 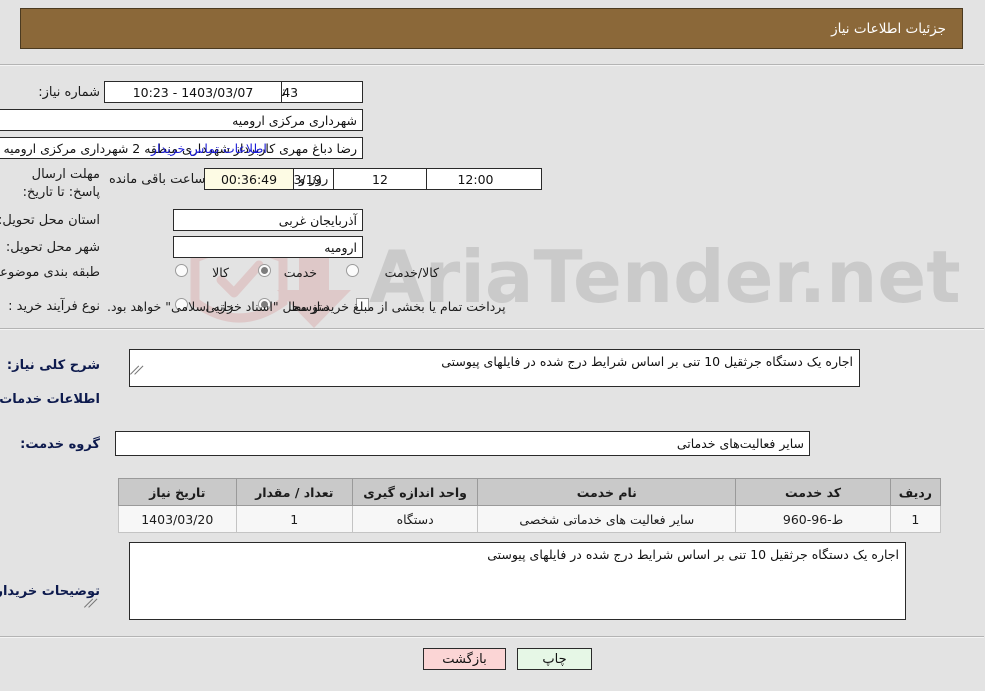 I want to click on panel-divider-middle, so click(x=492, y=329).